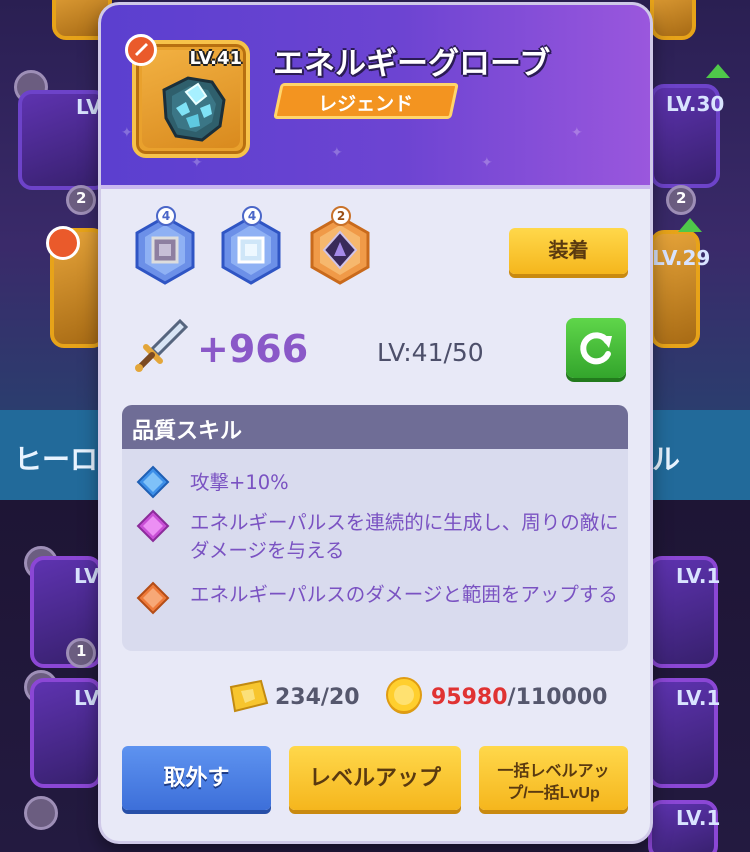  I want to click on coin-count: 95980/110000, so click(519, 697).